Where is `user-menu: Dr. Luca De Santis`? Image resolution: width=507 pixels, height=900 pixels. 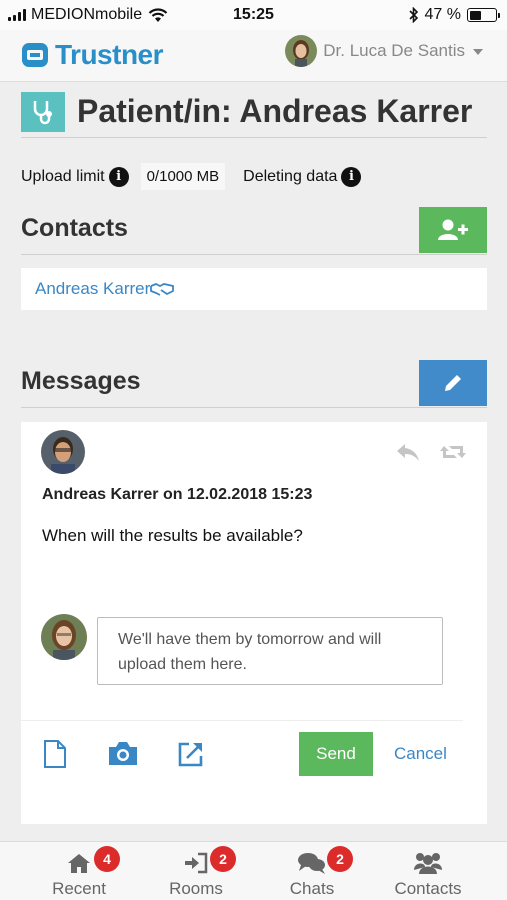 user-menu: Dr. Luca De Santis is located at coordinates (384, 51).